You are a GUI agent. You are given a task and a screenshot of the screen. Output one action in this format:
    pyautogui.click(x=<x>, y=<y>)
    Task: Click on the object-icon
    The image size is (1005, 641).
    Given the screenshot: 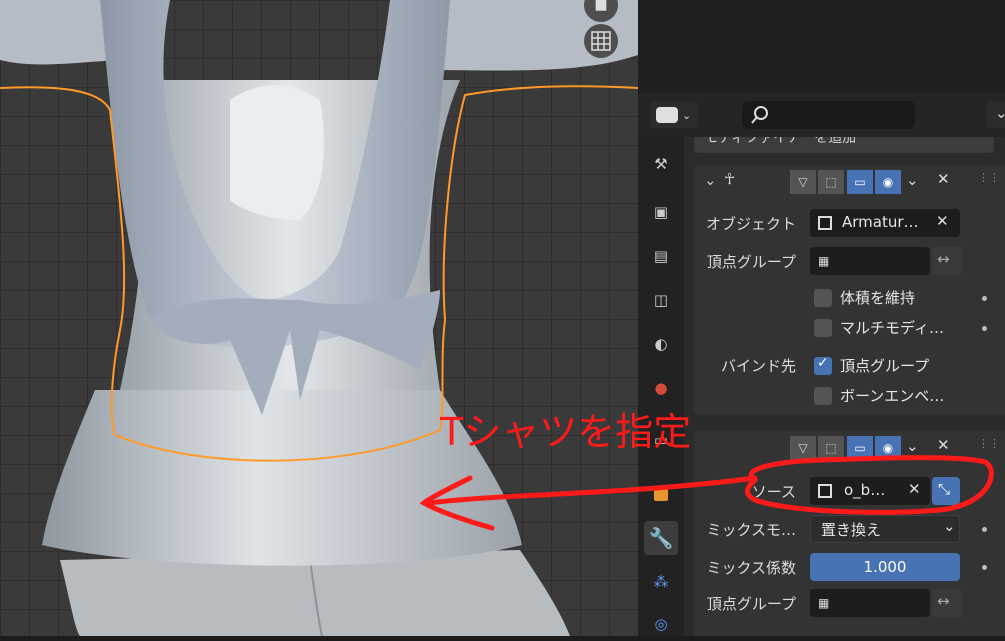 What is the action you would take?
    pyautogui.click(x=661, y=494)
    